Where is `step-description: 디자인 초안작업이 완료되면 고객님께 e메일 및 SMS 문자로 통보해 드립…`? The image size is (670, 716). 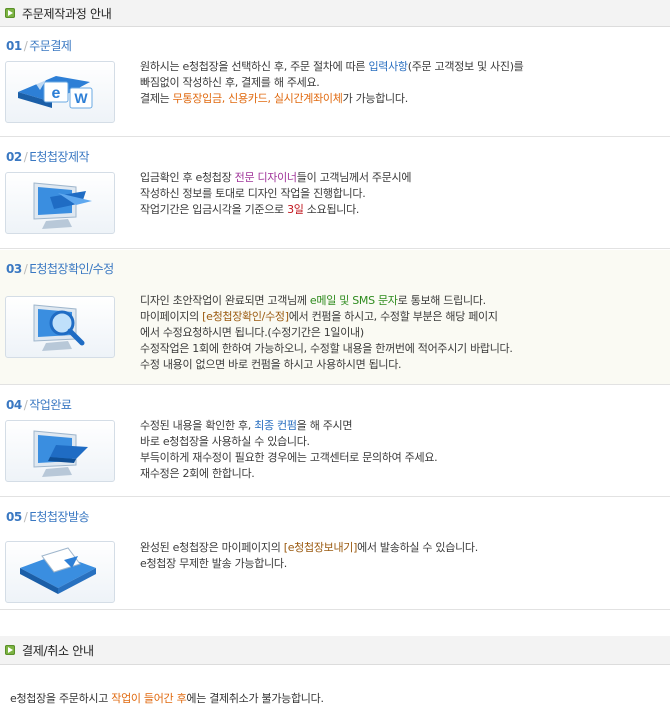
step-description: 디자인 초안작업이 완료되면 고객님께 e메일 및 SMS 문자로 통보해 드립… is located at coordinates (326, 333).